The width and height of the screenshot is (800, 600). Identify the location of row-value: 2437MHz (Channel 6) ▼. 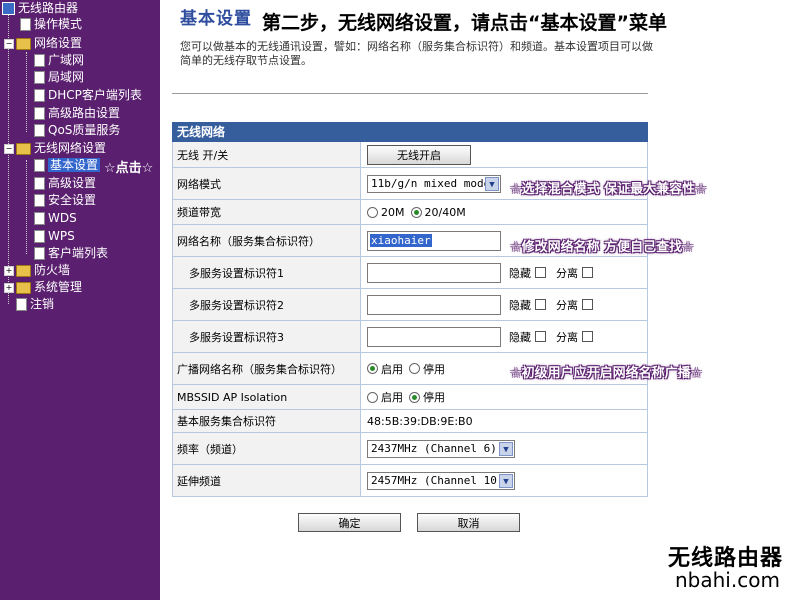
(504, 448).